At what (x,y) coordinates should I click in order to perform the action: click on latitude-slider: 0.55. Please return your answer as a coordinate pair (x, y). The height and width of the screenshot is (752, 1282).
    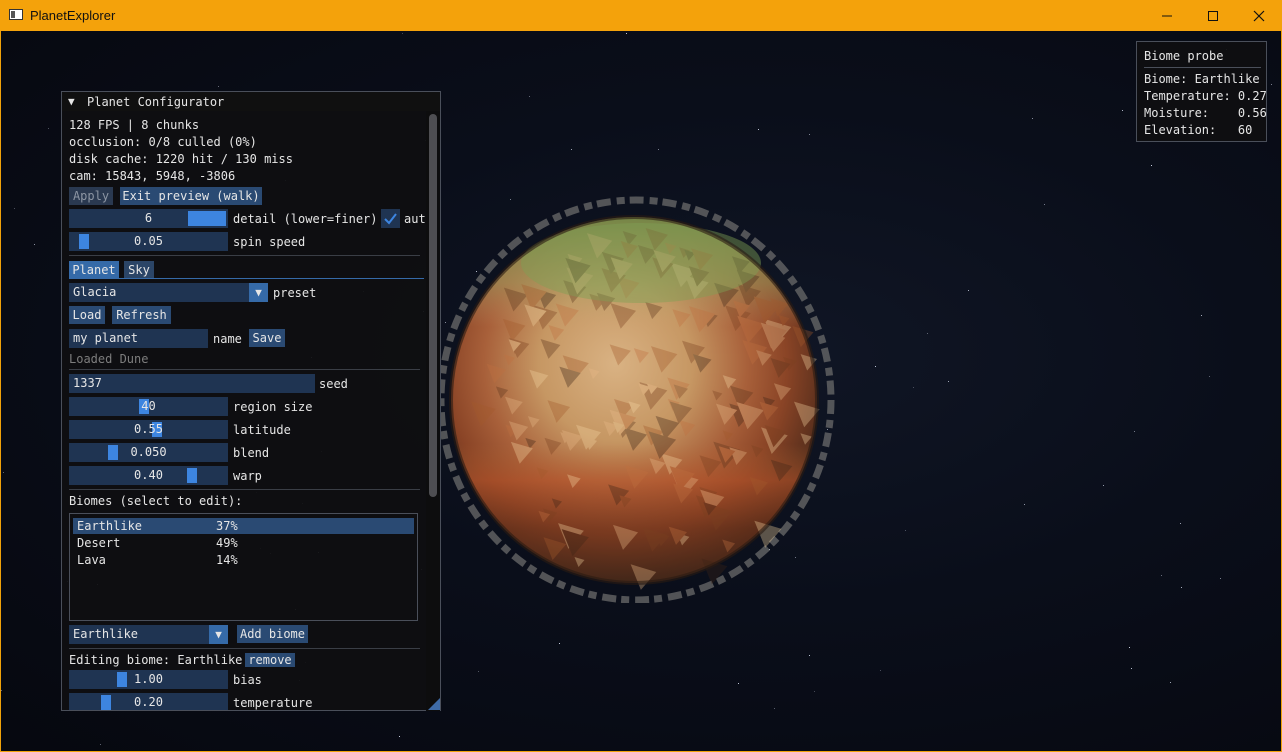
    Looking at the image, I should click on (148, 429).